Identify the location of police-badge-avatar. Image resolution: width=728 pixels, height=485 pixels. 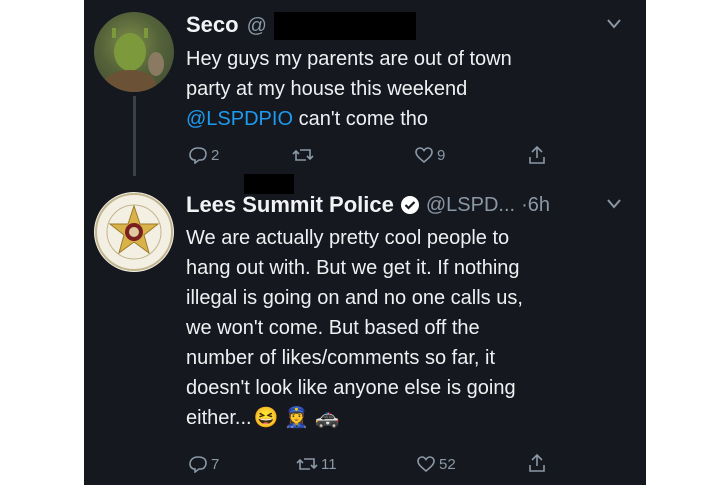
(134, 232).